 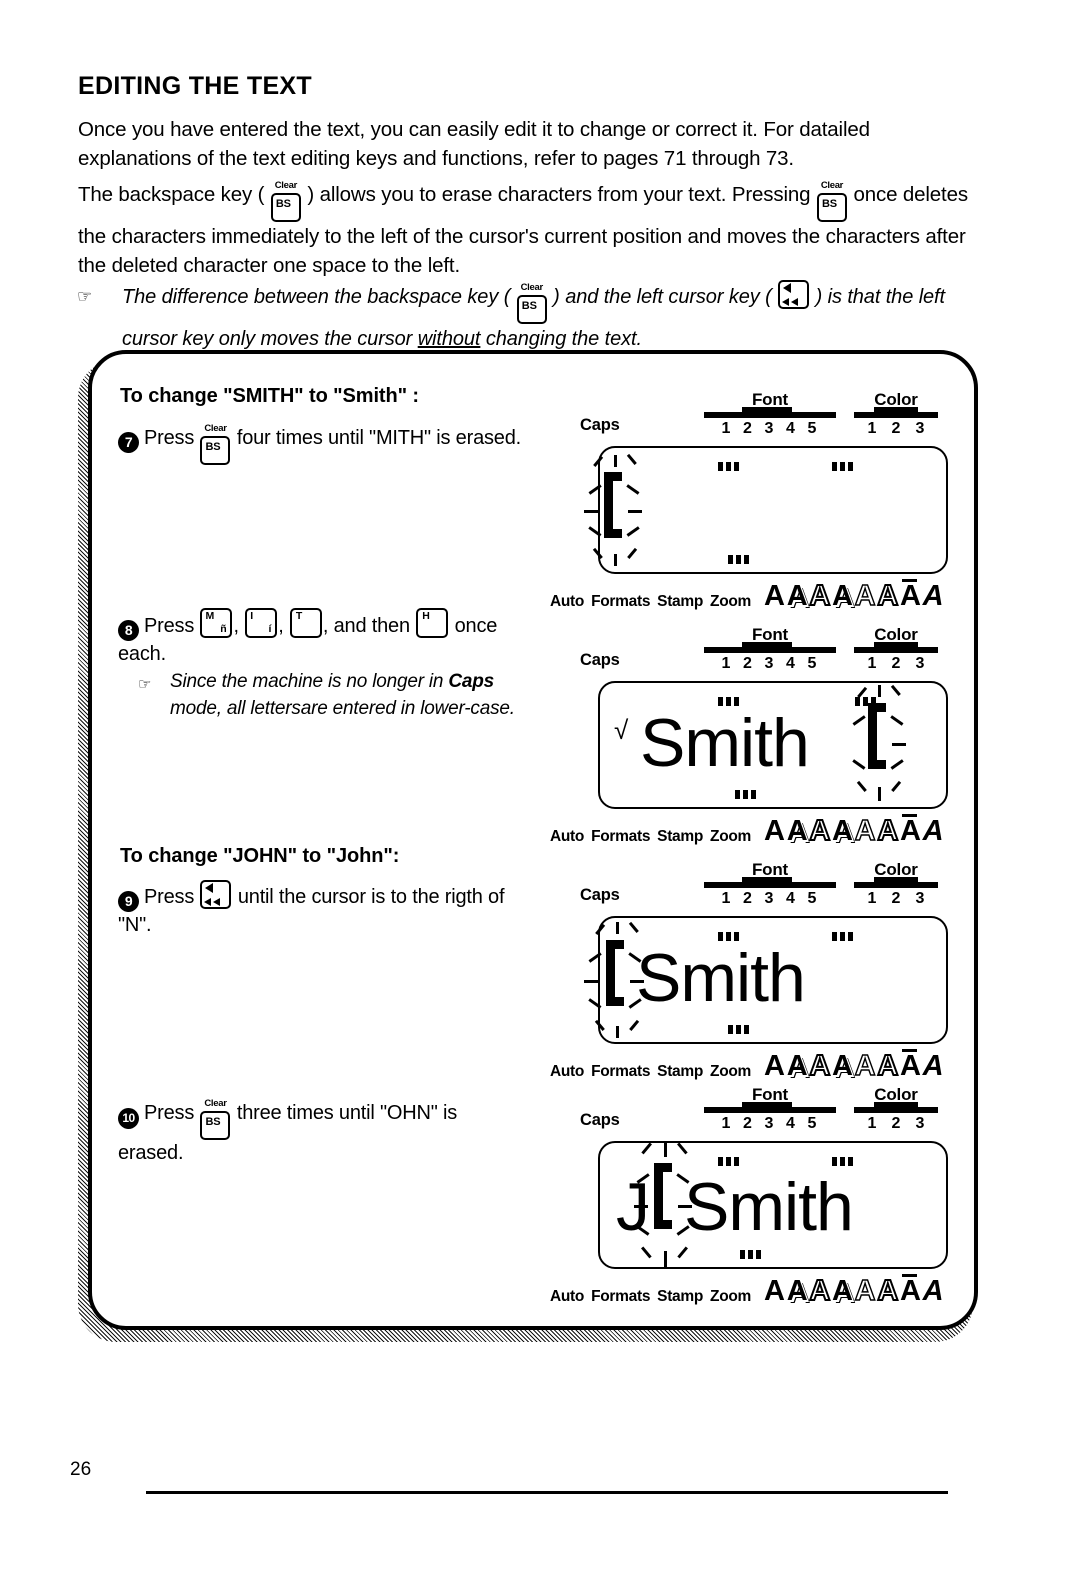 I want to click on lcd-bottom-indicators: Auto Formats Stamp Zoom A A A A A A A A, so click(x=747, y=1065).